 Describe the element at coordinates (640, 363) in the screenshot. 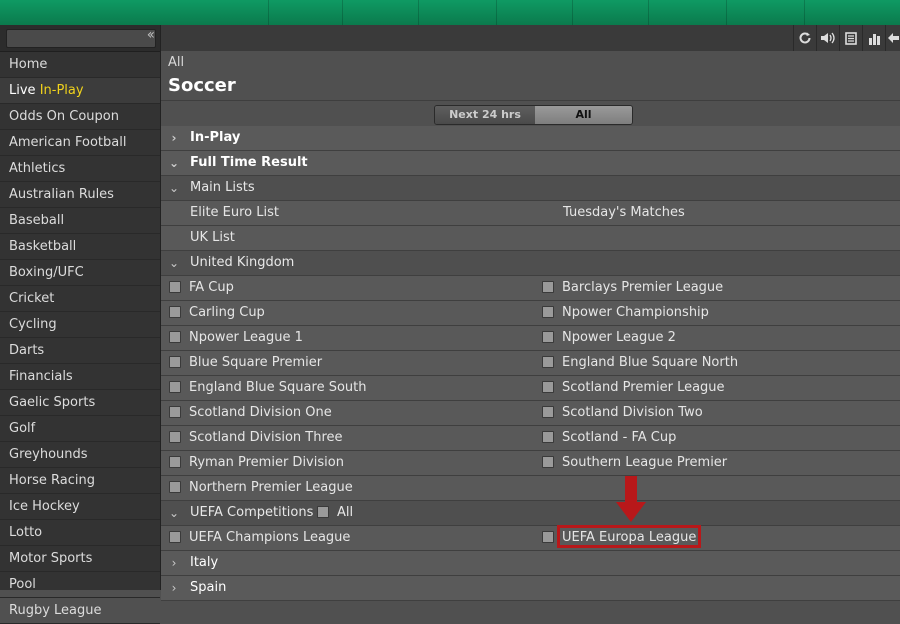

I see `league-england-blue-square-north: England Blue Square North` at that location.